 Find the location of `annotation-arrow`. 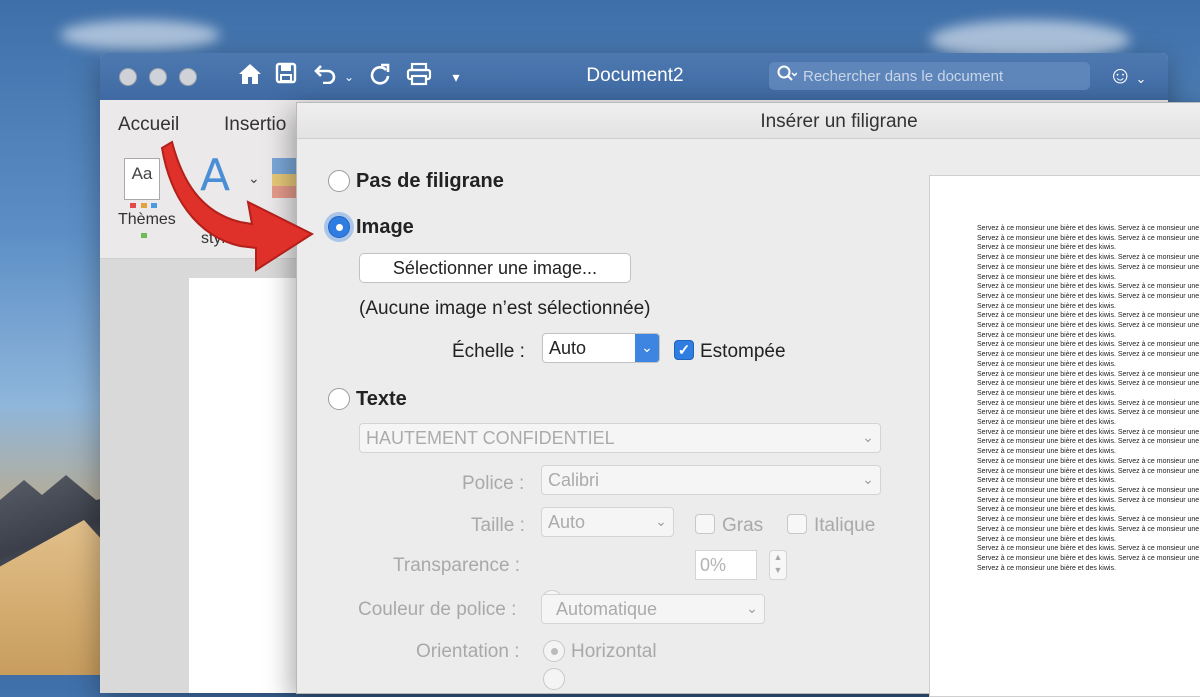

annotation-arrow is located at coordinates (237, 206).